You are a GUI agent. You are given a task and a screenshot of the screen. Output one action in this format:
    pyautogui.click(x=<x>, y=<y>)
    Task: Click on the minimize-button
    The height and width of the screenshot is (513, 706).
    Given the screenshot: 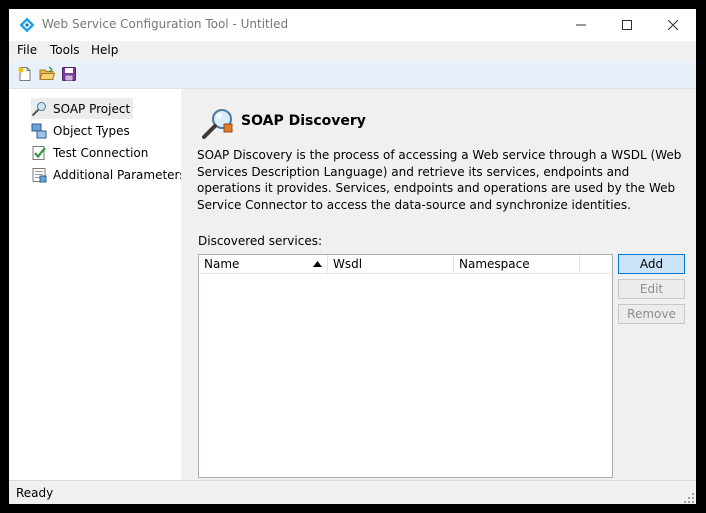 What is the action you would take?
    pyautogui.click(x=581, y=25)
    